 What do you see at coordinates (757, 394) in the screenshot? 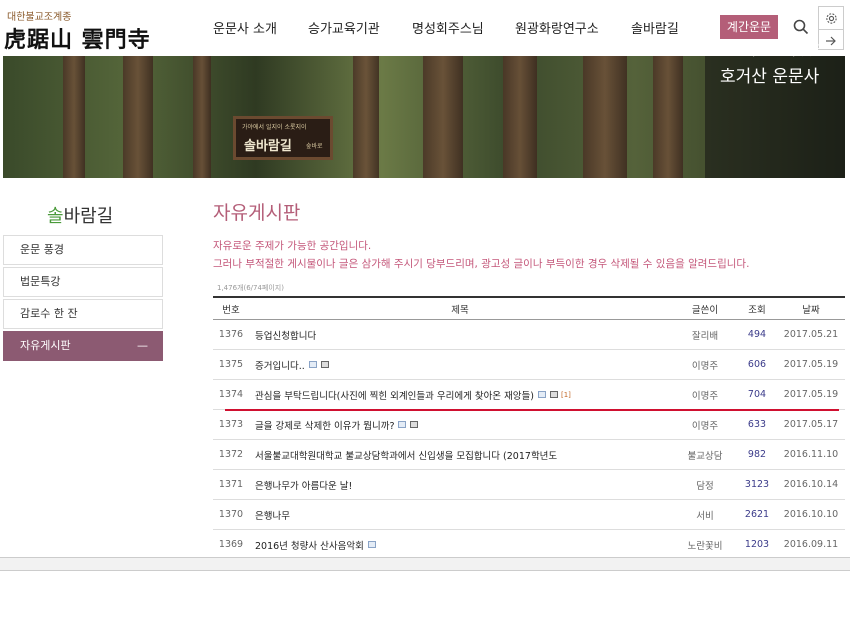
I see `post-views: 704` at bounding box center [757, 394].